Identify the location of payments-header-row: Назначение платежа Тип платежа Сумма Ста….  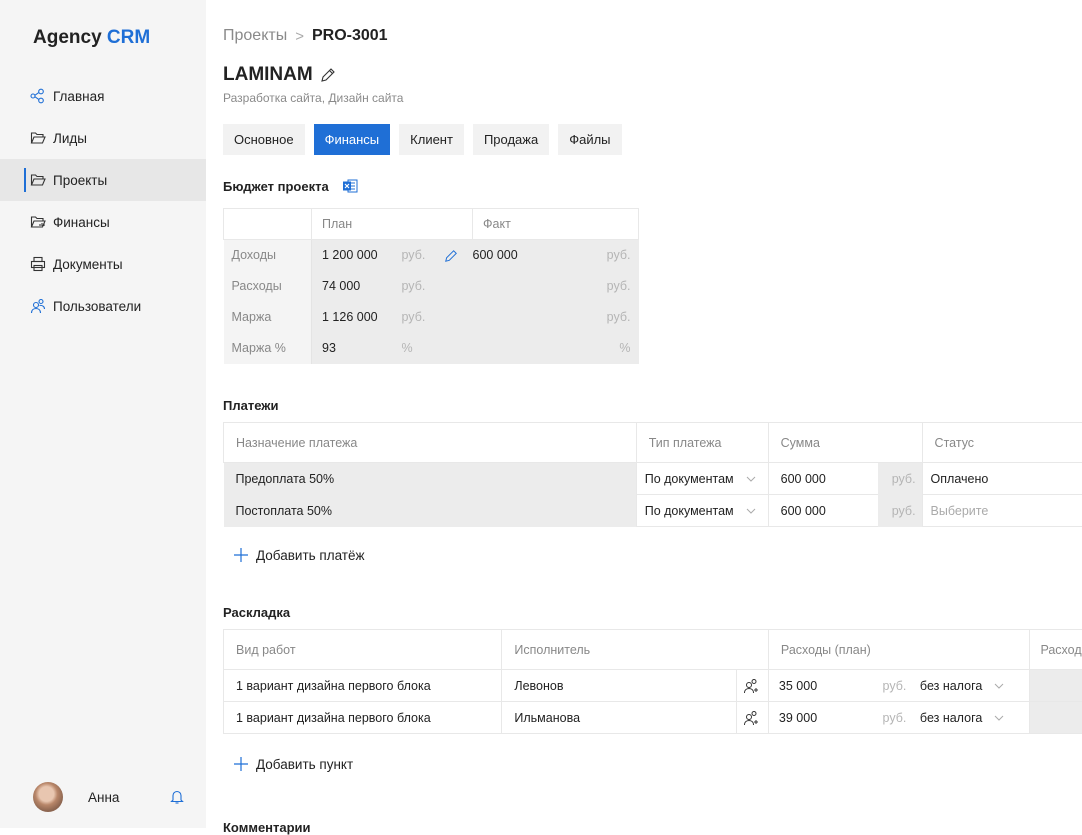
(653, 443).